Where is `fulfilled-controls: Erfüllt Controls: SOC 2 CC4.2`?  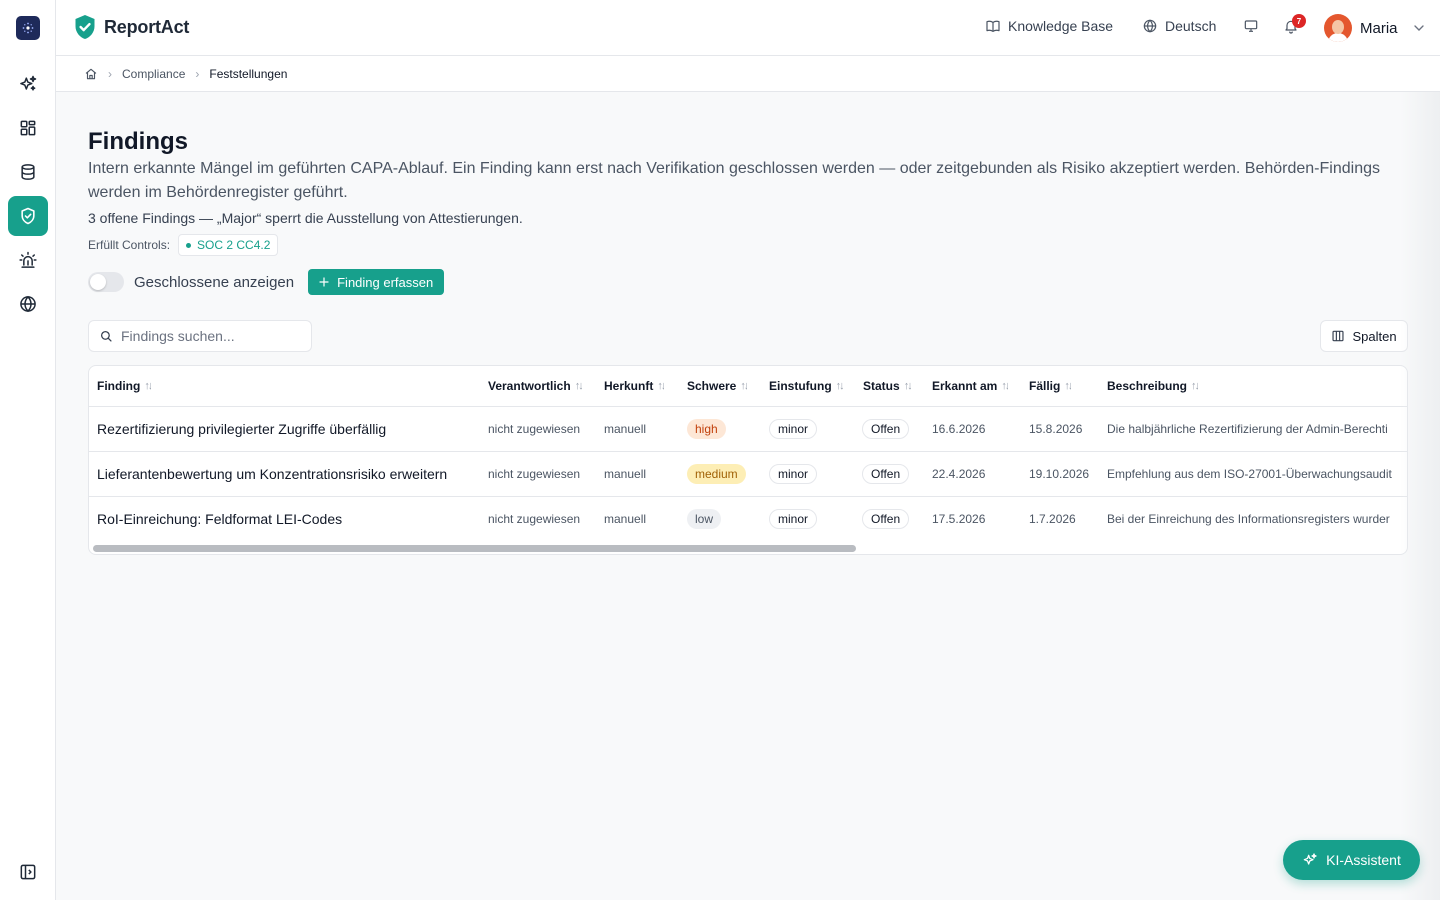 fulfilled-controls: Erfüllt Controls: SOC 2 CC4.2 is located at coordinates (183, 245).